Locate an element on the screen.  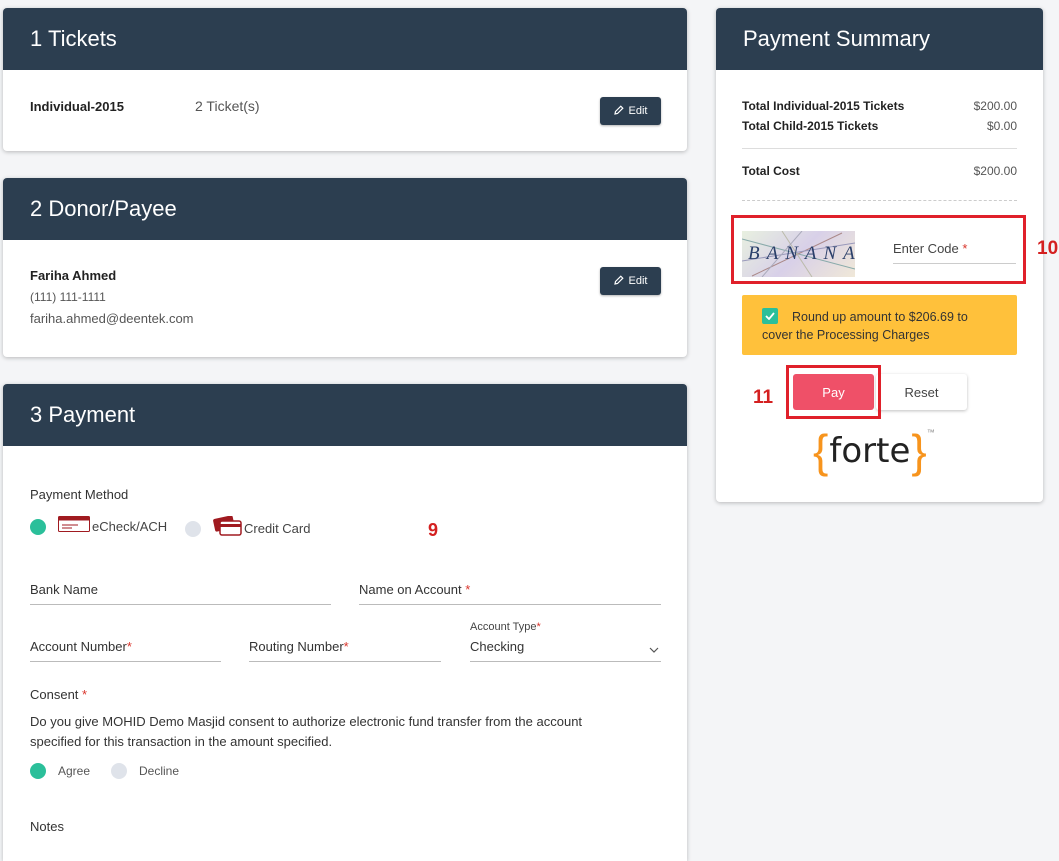
account-type-select: Checking is located at coordinates (565, 650).